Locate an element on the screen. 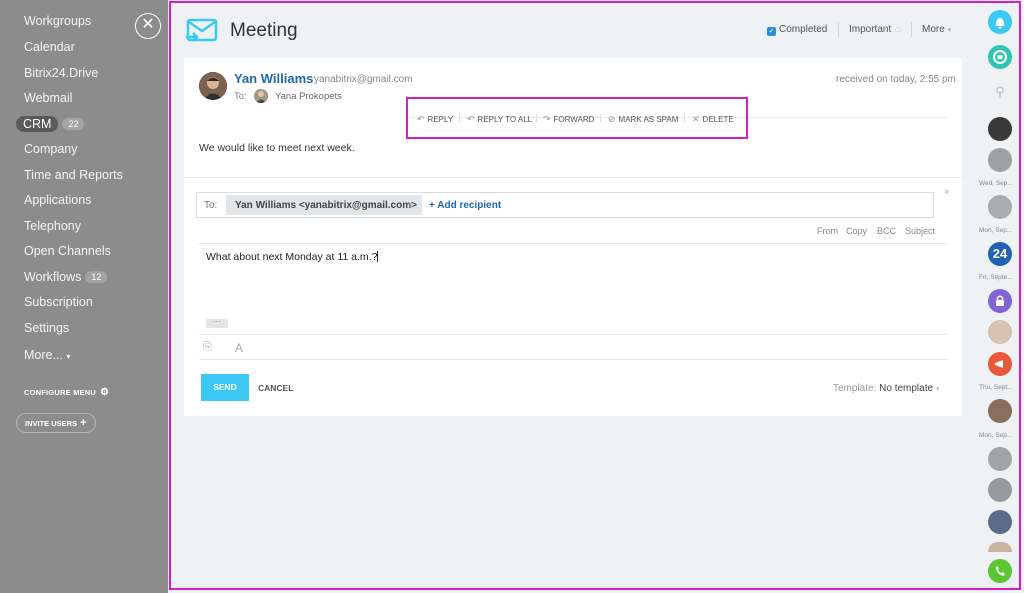  private-chat-button is located at coordinates (1000, 301).